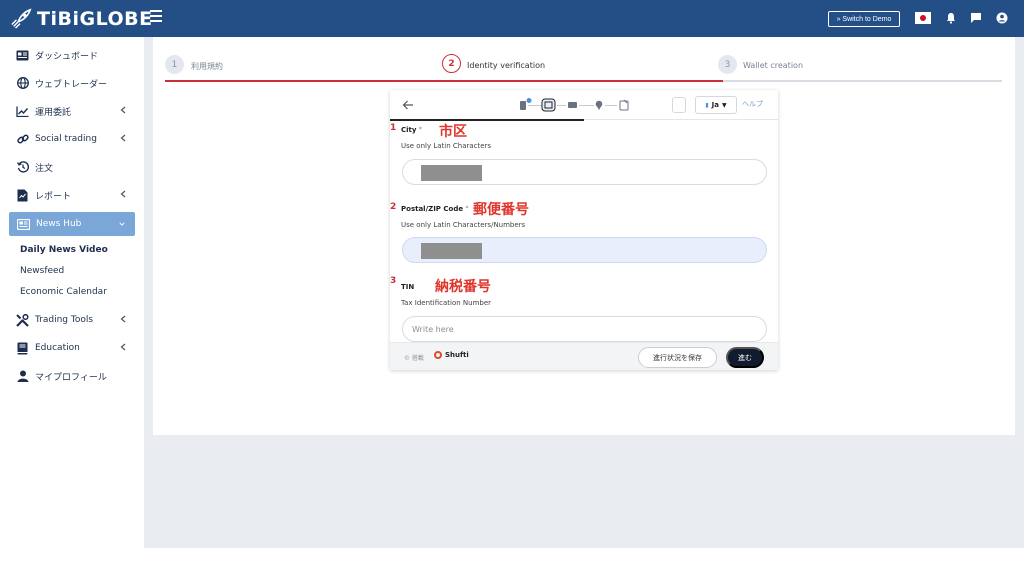  Describe the element at coordinates (677, 357) in the screenshot. I see `save-progress-button: 進行状況を保存` at that location.